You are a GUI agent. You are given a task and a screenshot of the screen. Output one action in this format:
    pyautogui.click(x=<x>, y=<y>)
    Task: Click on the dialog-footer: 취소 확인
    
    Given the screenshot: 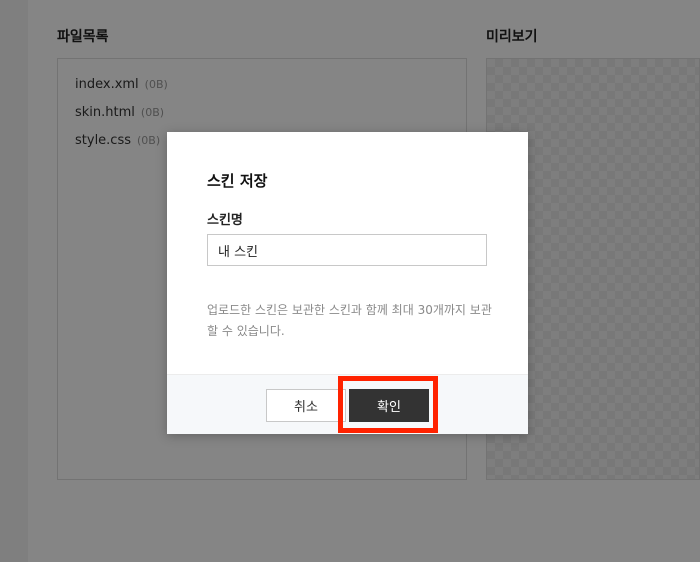 What is the action you would take?
    pyautogui.click(x=347, y=404)
    